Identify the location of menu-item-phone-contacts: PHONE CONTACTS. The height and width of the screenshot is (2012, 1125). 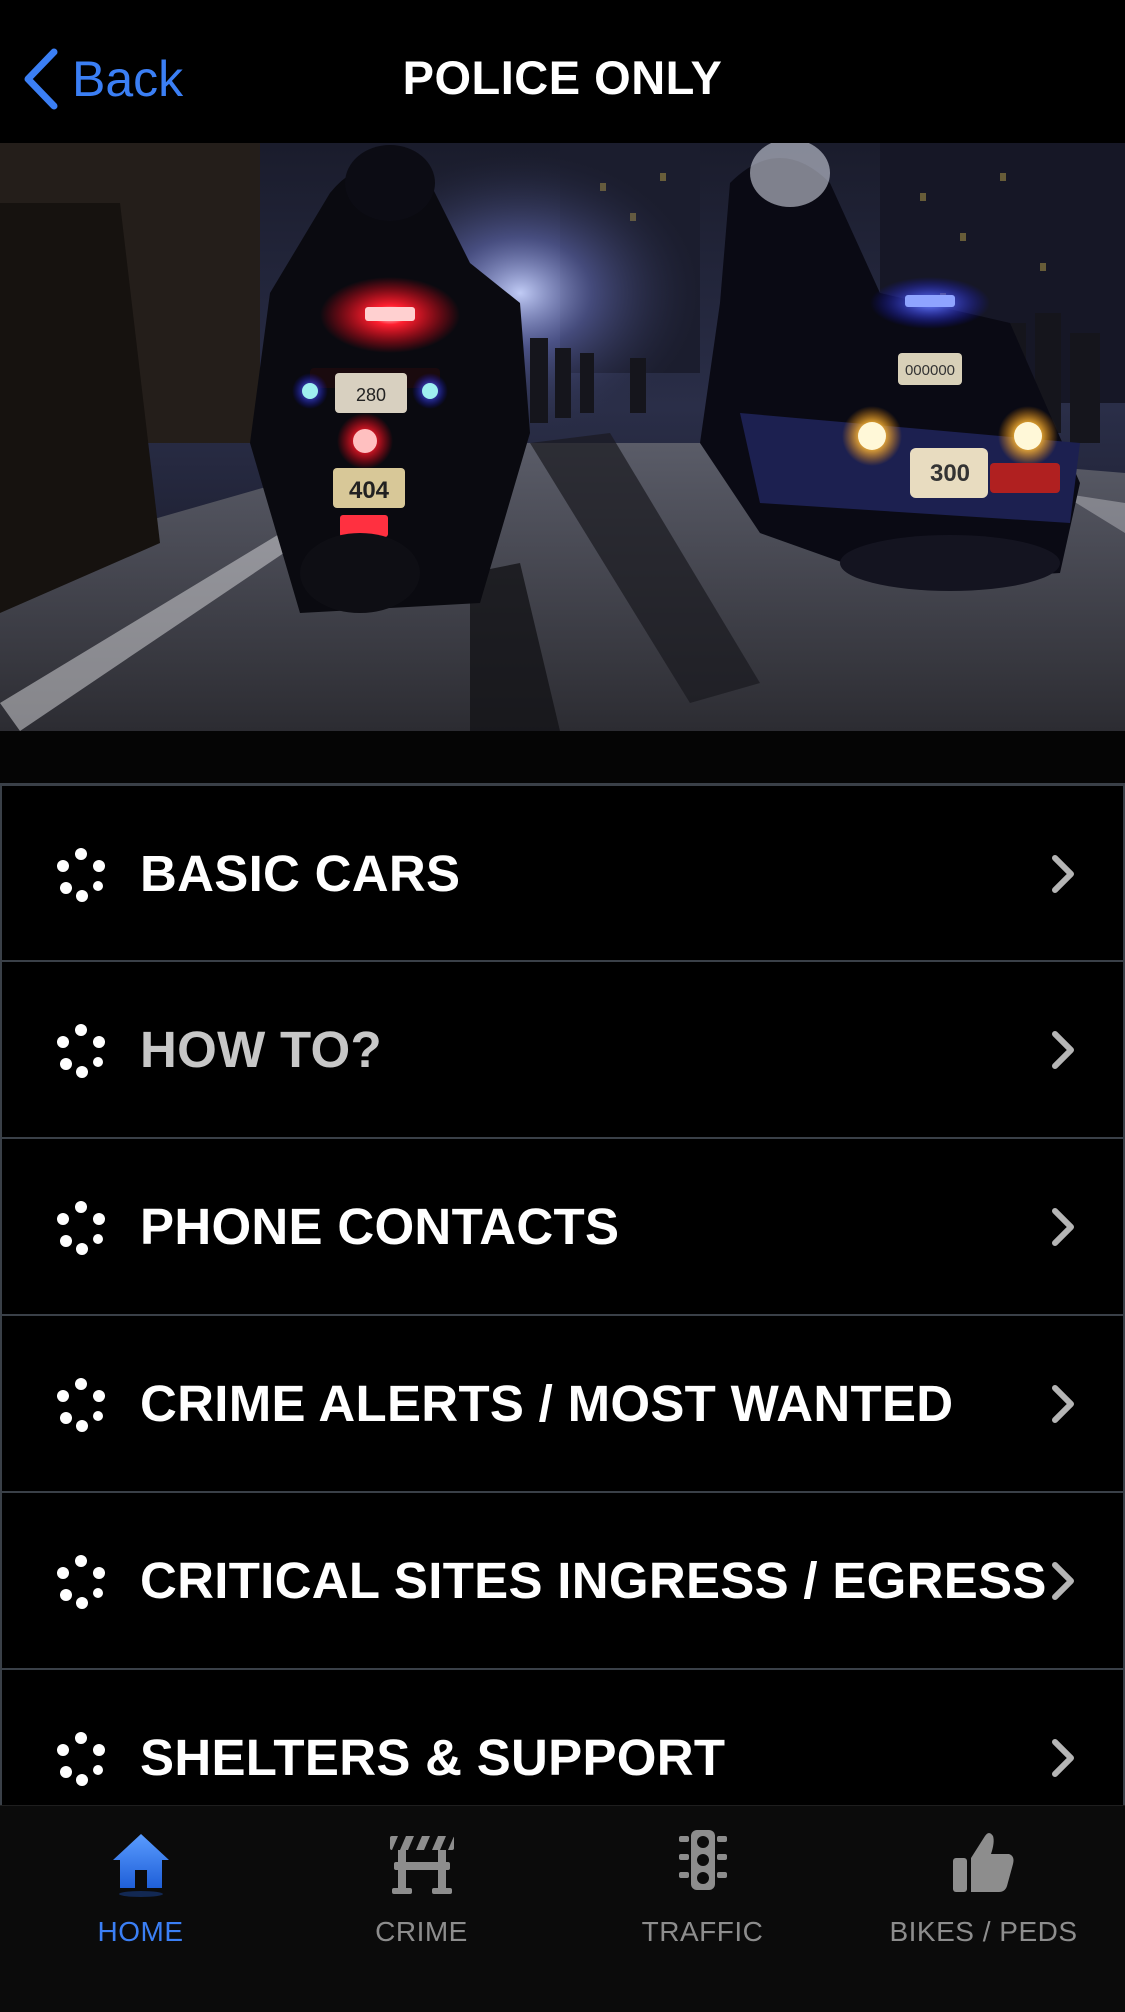
(562, 1225).